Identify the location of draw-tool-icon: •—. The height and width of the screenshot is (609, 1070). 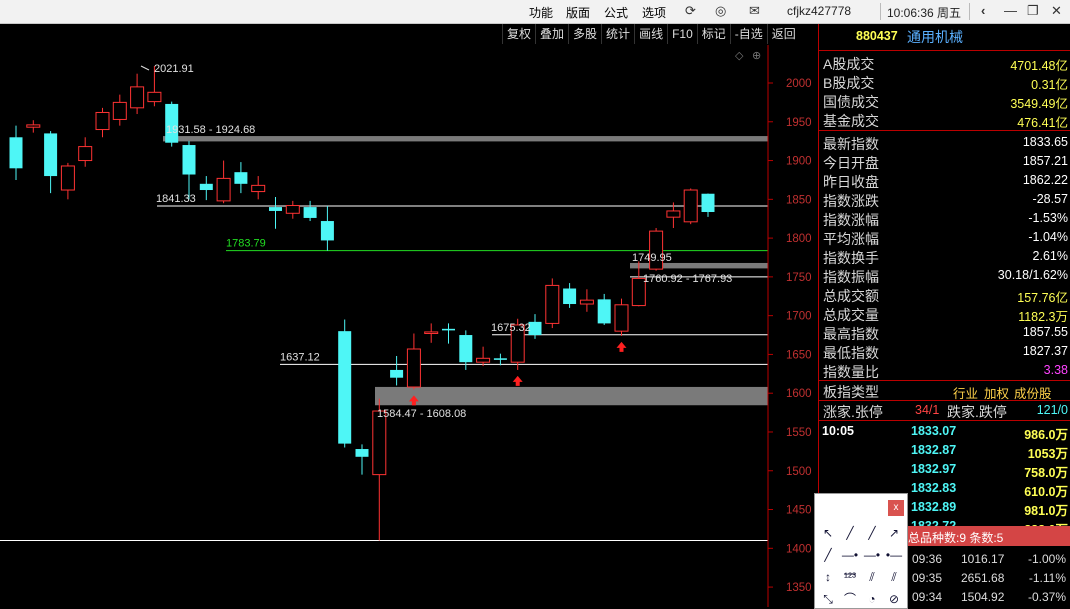
(894, 555).